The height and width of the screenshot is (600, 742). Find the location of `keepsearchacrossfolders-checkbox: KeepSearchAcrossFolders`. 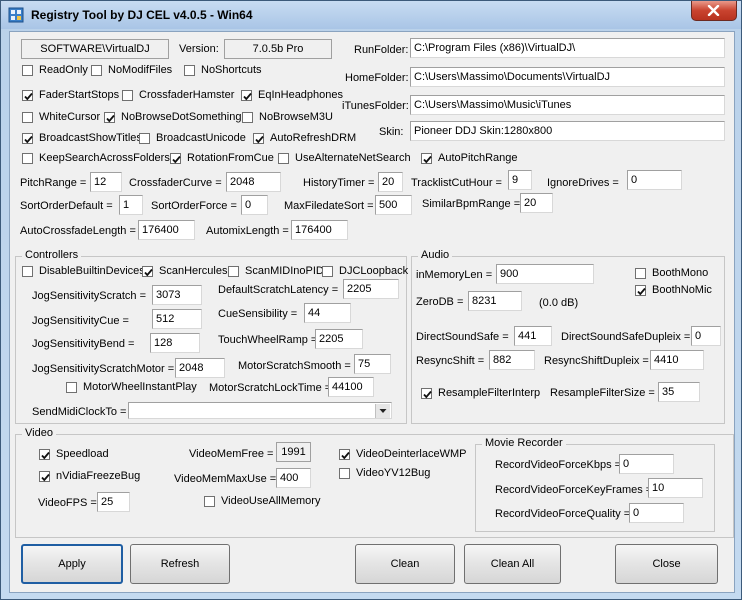

keepsearchacrossfolders-checkbox: KeepSearchAcrossFolders is located at coordinates (96, 158).